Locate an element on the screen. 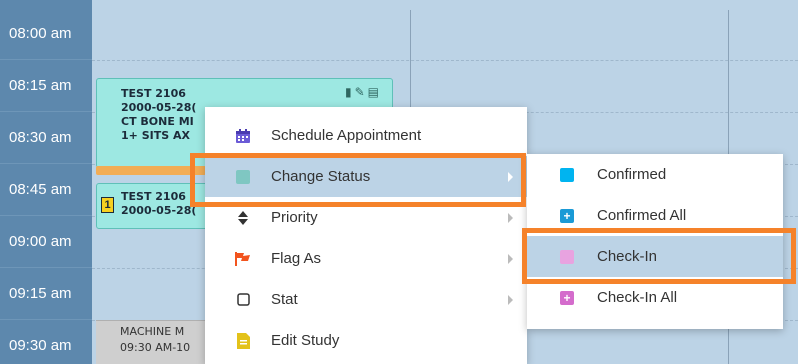  submenu-item-label: Confirmed is located at coordinates (632, 174).